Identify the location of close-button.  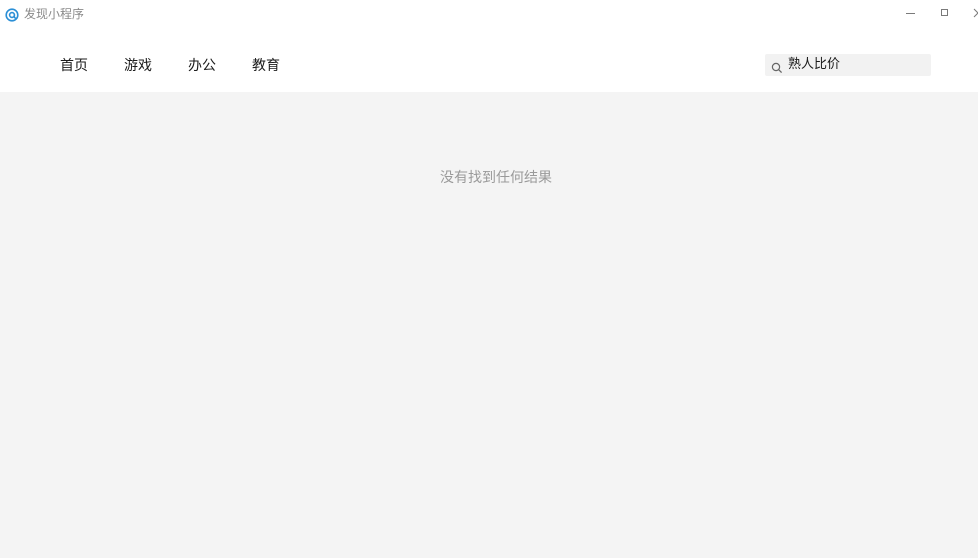
(970, 12).